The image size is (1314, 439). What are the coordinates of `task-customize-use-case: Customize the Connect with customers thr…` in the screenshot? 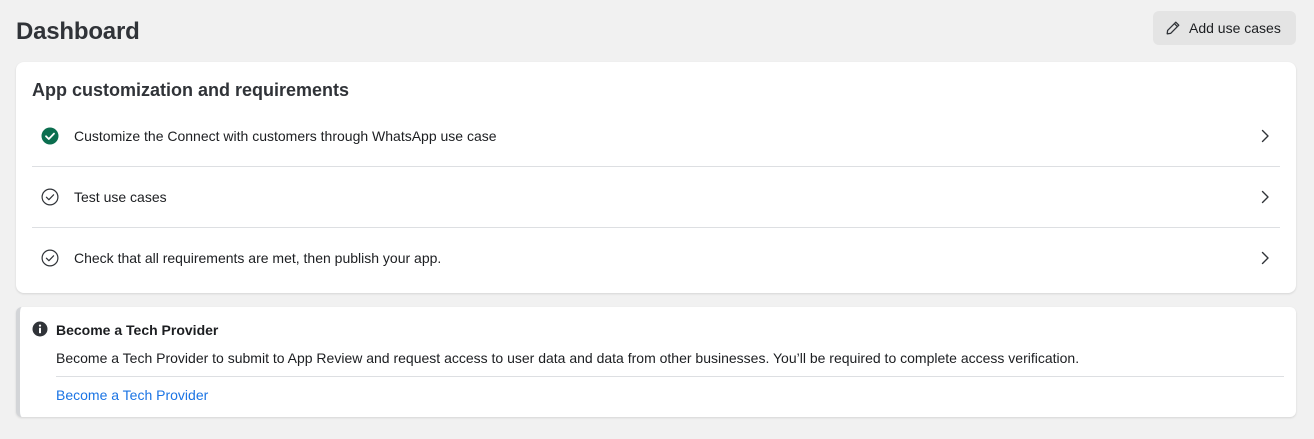 It's located at (656, 135).